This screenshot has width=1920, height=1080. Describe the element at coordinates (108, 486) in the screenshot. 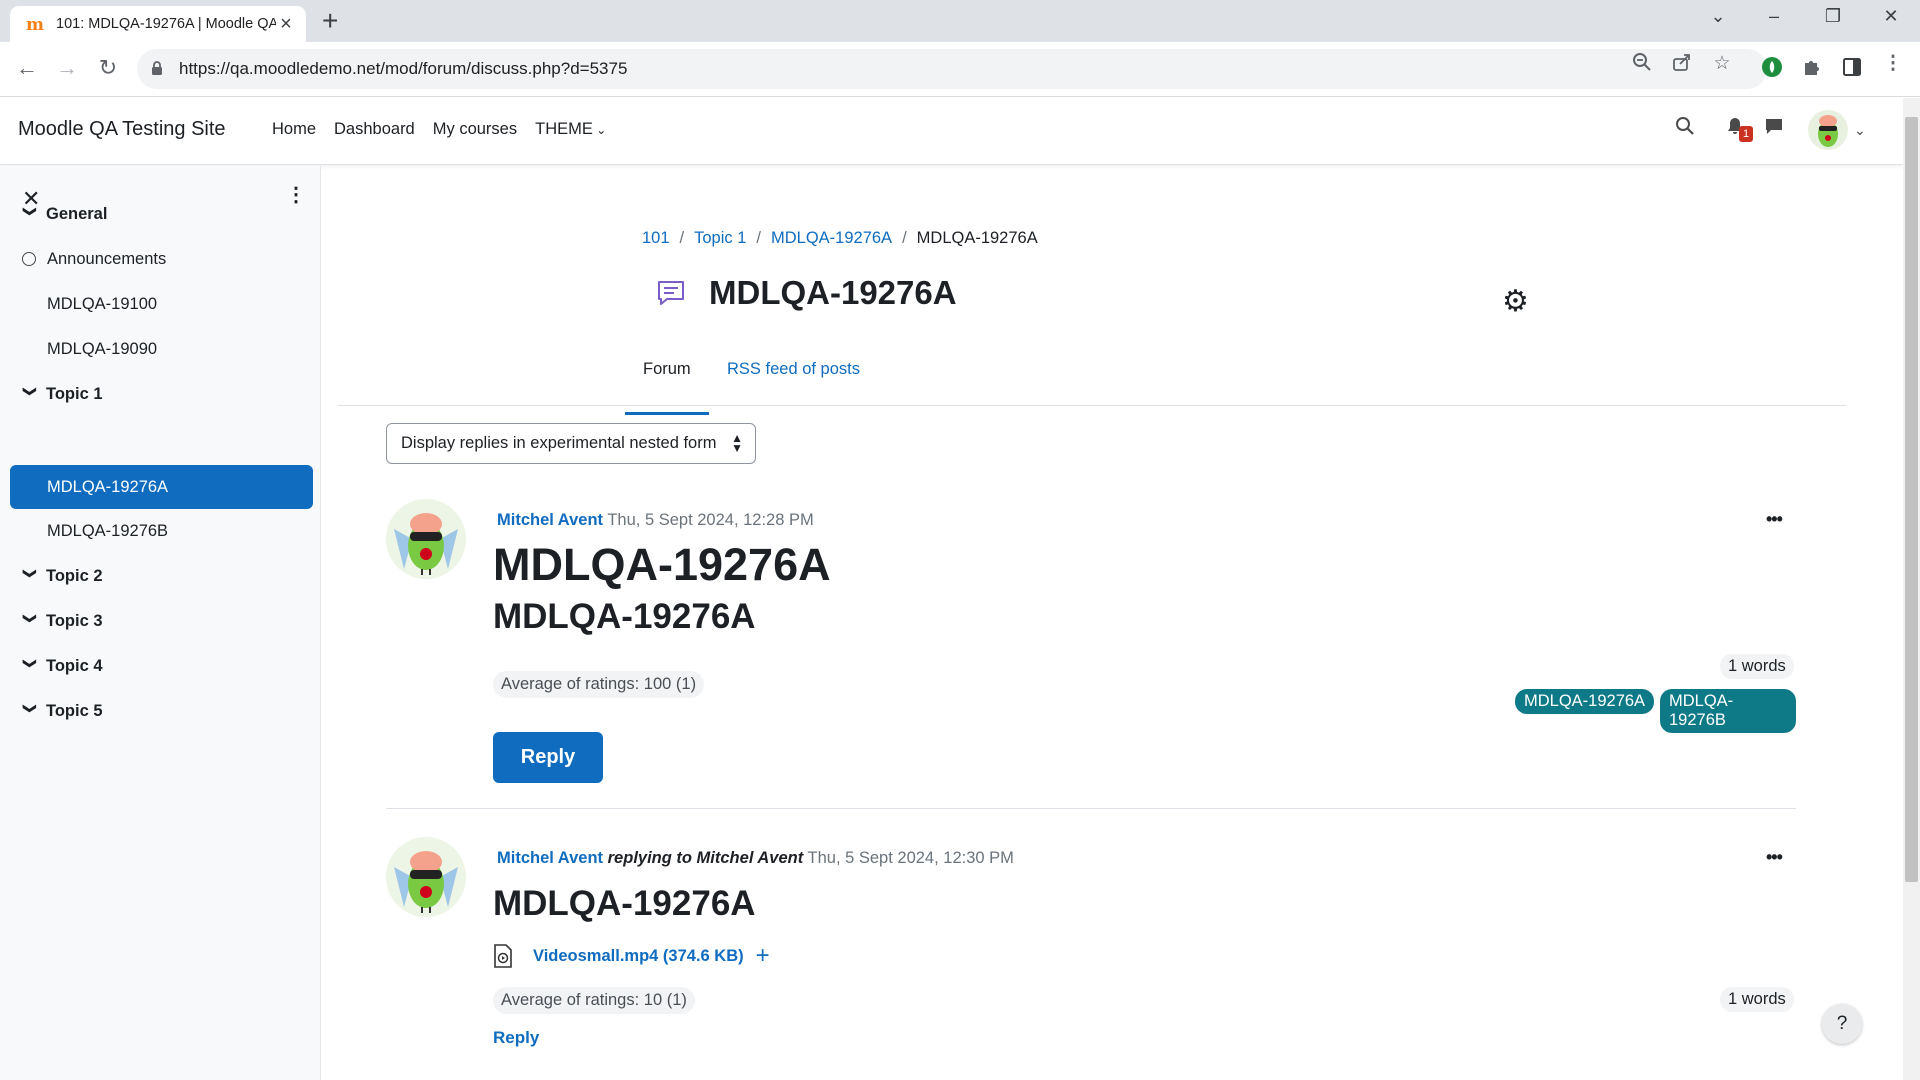

I see `index-item-label: MDLQA-19276A` at that location.